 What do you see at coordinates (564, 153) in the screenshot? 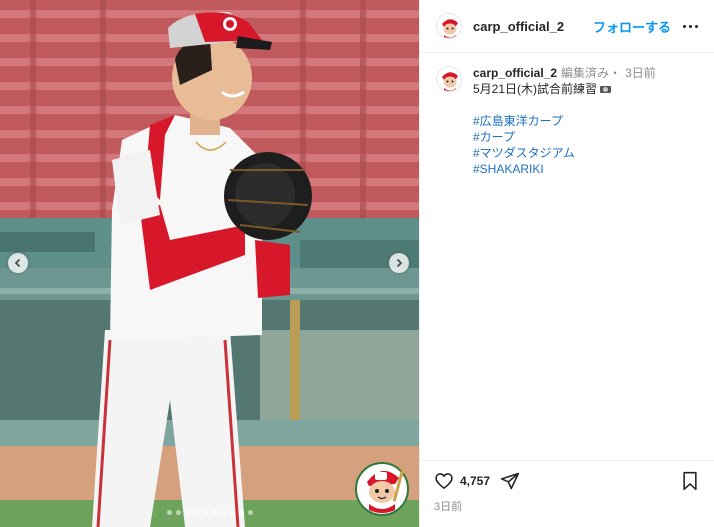
I see `hashtag-link: #マツダスタジアム` at bounding box center [564, 153].